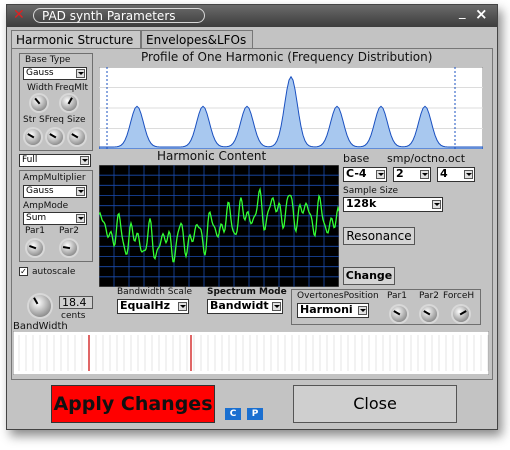 This screenshot has height=450, width=510. What do you see at coordinates (338, 296) in the screenshot?
I see `overtones-position-label: OvertonesPosition` at bounding box center [338, 296].